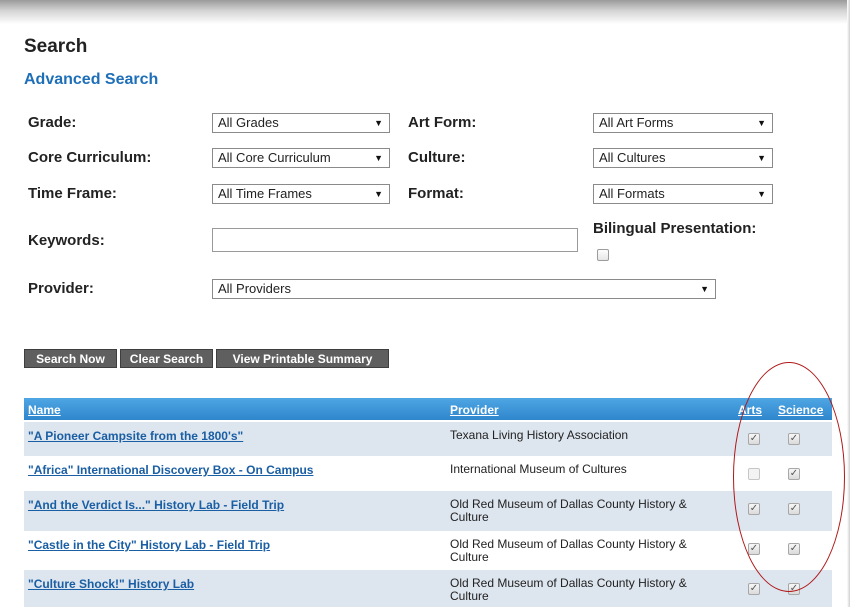 Image resolution: width=850 pixels, height=607 pixels. Describe the element at coordinates (539, 435) in the screenshot. I see `result-provider: Texana Living History Association` at that location.